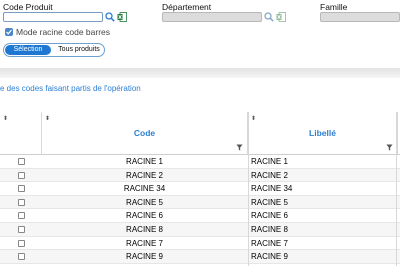 Image resolution: width=400 pixels, height=266 pixels. Describe the element at coordinates (200, 73) in the screenshot. I see `panel-separator` at that location.